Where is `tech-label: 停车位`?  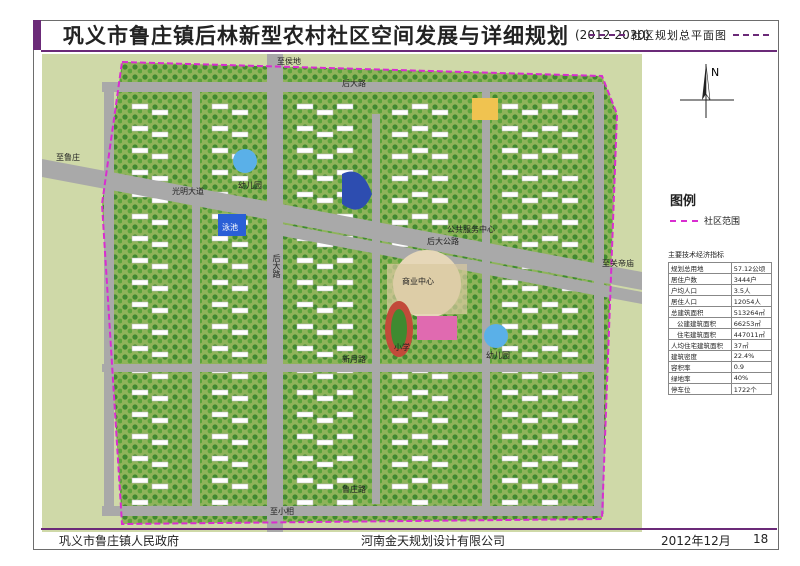
tech-label: 停车位 is located at coordinates (700, 389).